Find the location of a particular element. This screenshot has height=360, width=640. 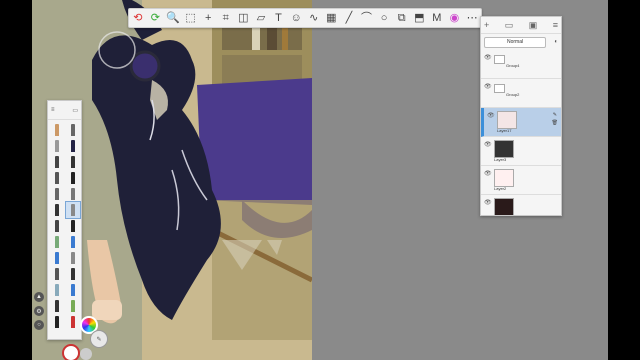

layer-name: Layer2 is located at coordinates (500, 188).